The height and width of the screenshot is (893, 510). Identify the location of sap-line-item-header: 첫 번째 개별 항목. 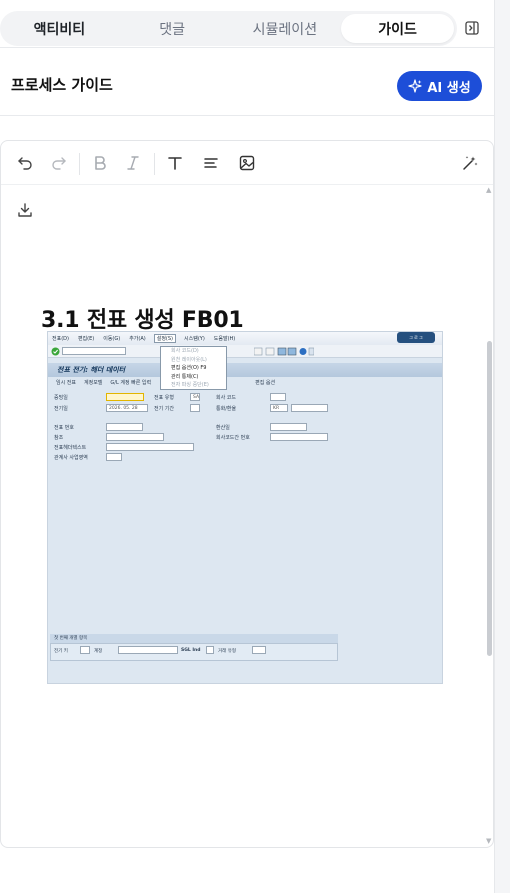
(194, 638).